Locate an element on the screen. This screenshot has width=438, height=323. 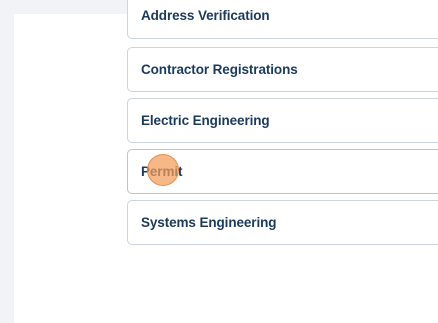
list-item-contractor-registrations: Contractor Registrations is located at coordinates (282, 69).